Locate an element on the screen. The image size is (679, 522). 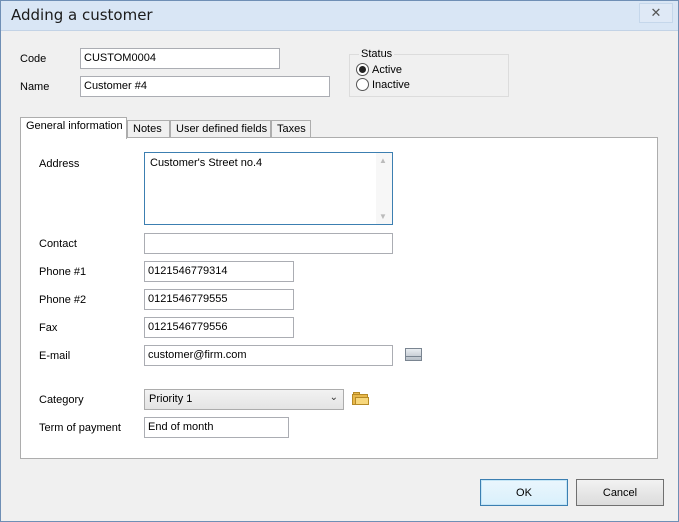
address-scrollbar: ▲ ▼ is located at coordinates (384, 188).